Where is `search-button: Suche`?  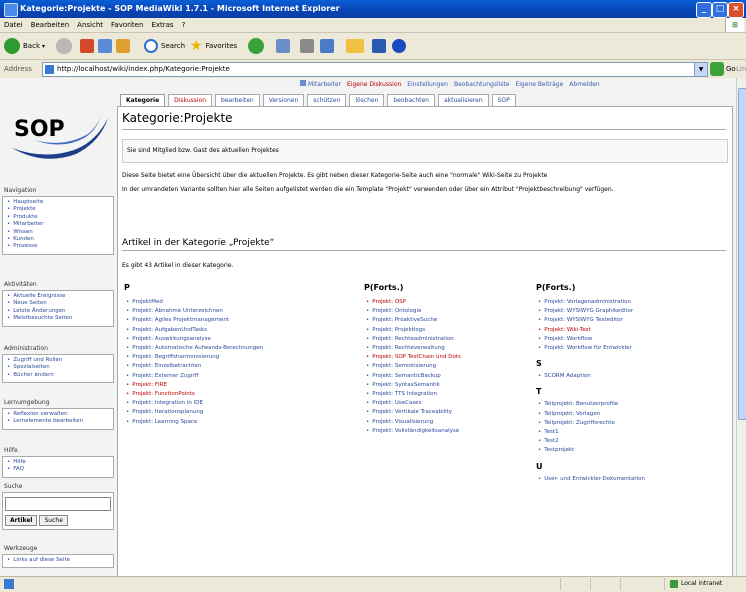
search-button: Suche is located at coordinates (53, 520).